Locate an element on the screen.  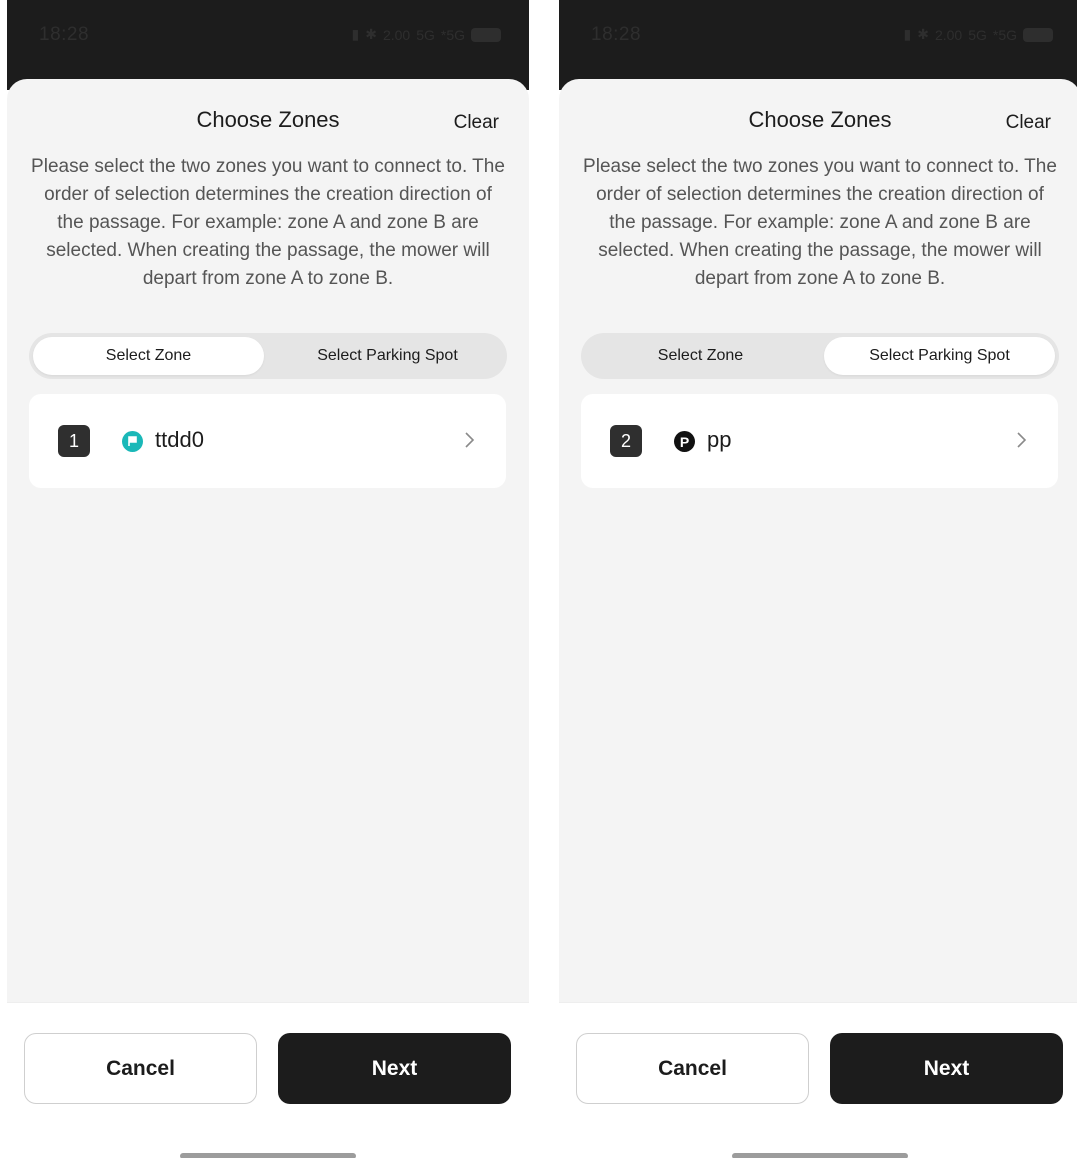
selection-order-badge: 2 is located at coordinates (626, 441).